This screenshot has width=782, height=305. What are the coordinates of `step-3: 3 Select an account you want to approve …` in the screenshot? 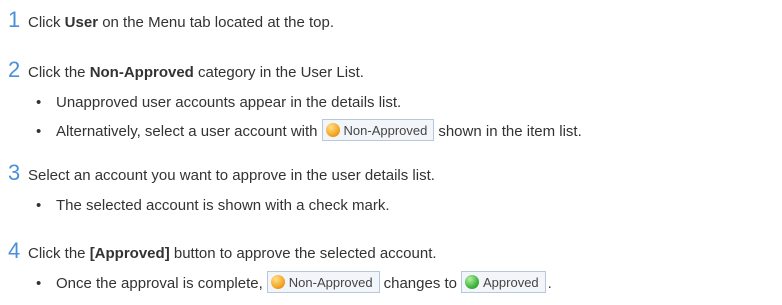 It's located at (221, 173).